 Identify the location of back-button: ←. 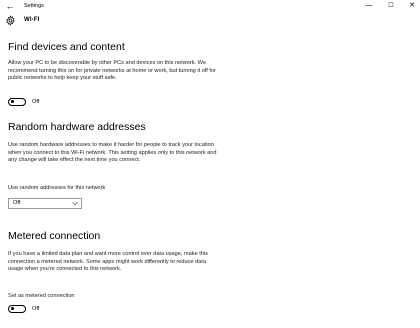
(10, 6).